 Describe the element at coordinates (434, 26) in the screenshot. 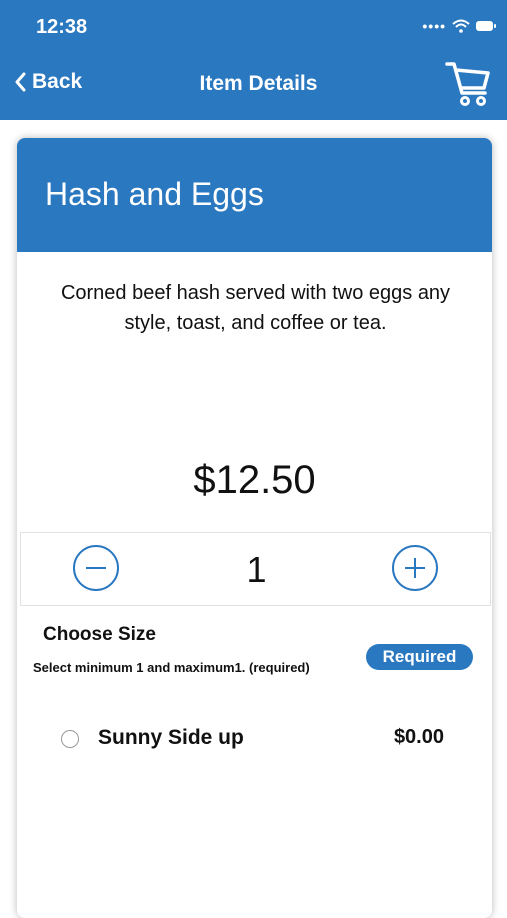

I see `signal-icon: ••••` at that location.